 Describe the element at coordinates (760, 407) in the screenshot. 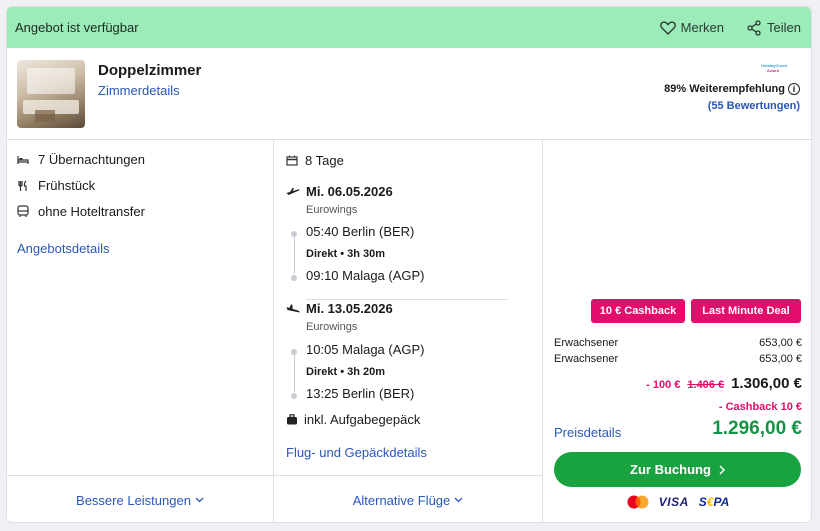

I see `cashback-deduction: - Cashback 10 €` at that location.